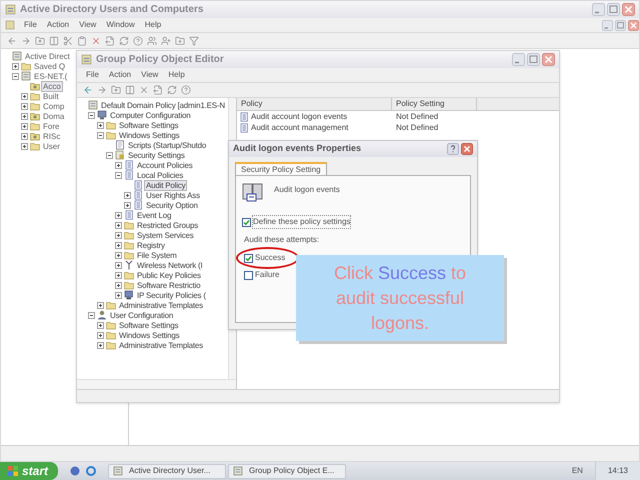  I want to click on tree-item: Scripts (Startup/Shutdo, so click(167, 145).